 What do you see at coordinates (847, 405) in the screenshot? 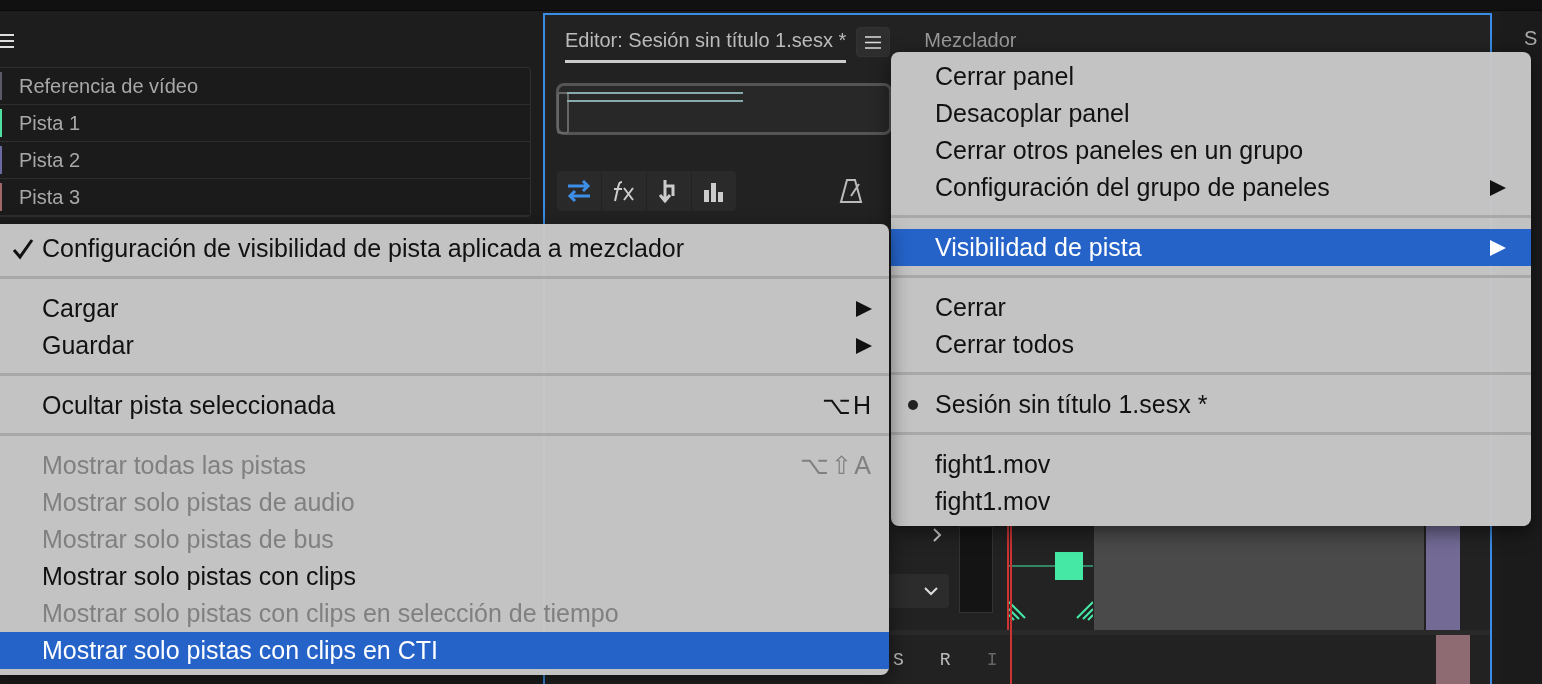
I see `shortcut-label: ⌥H` at bounding box center [847, 405].